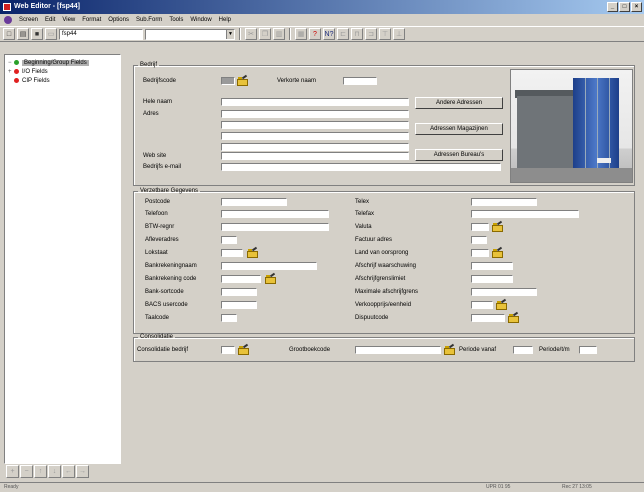 The width and height of the screenshot is (644, 492). I want to click on periode-vanaf-input, so click(523, 350).